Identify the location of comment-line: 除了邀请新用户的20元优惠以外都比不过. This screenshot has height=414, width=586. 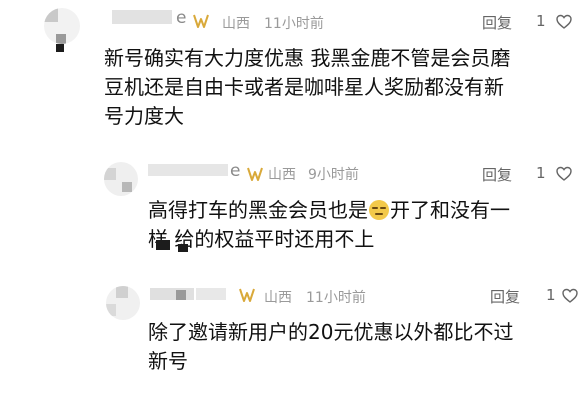
(331, 332).